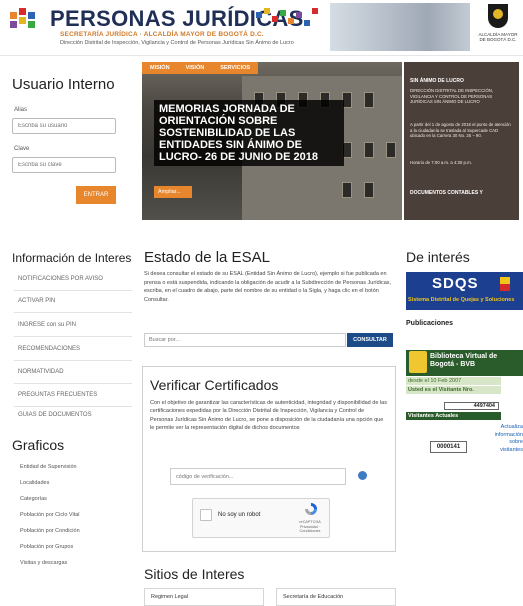  Describe the element at coordinates (235, 68) in the screenshot. I see `tab-servicios: SERVICIOS` at that location.